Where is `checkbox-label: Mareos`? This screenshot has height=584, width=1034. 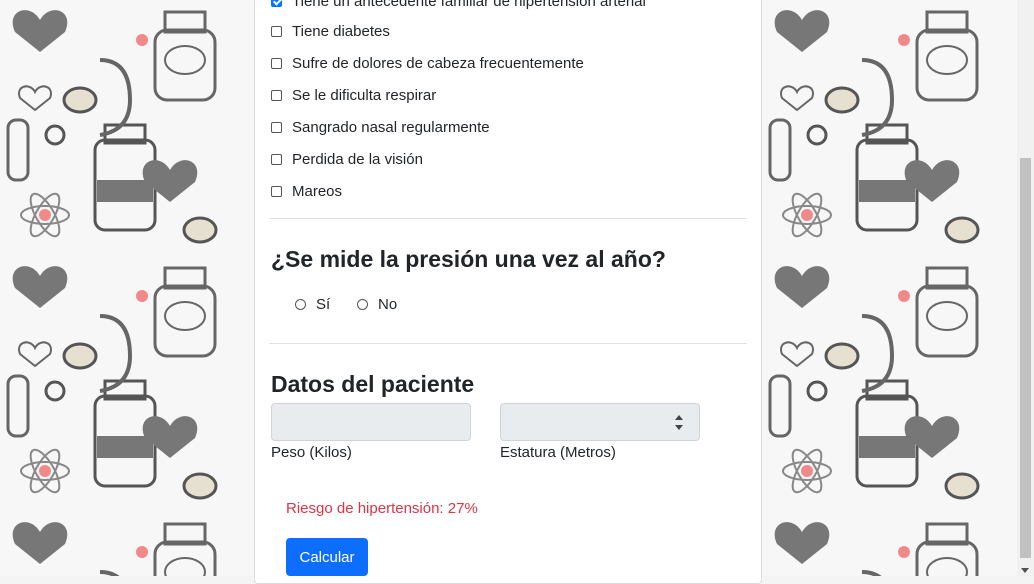
checkbox-label: Mareos is located at coordinates (317, 191).